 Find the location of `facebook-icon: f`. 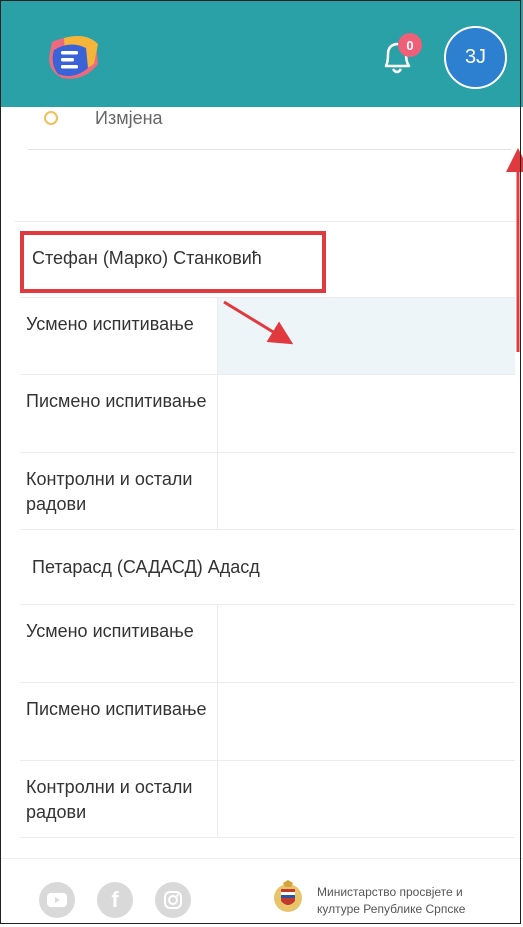

facebook-icon: f is located at coordinates (115, 900).